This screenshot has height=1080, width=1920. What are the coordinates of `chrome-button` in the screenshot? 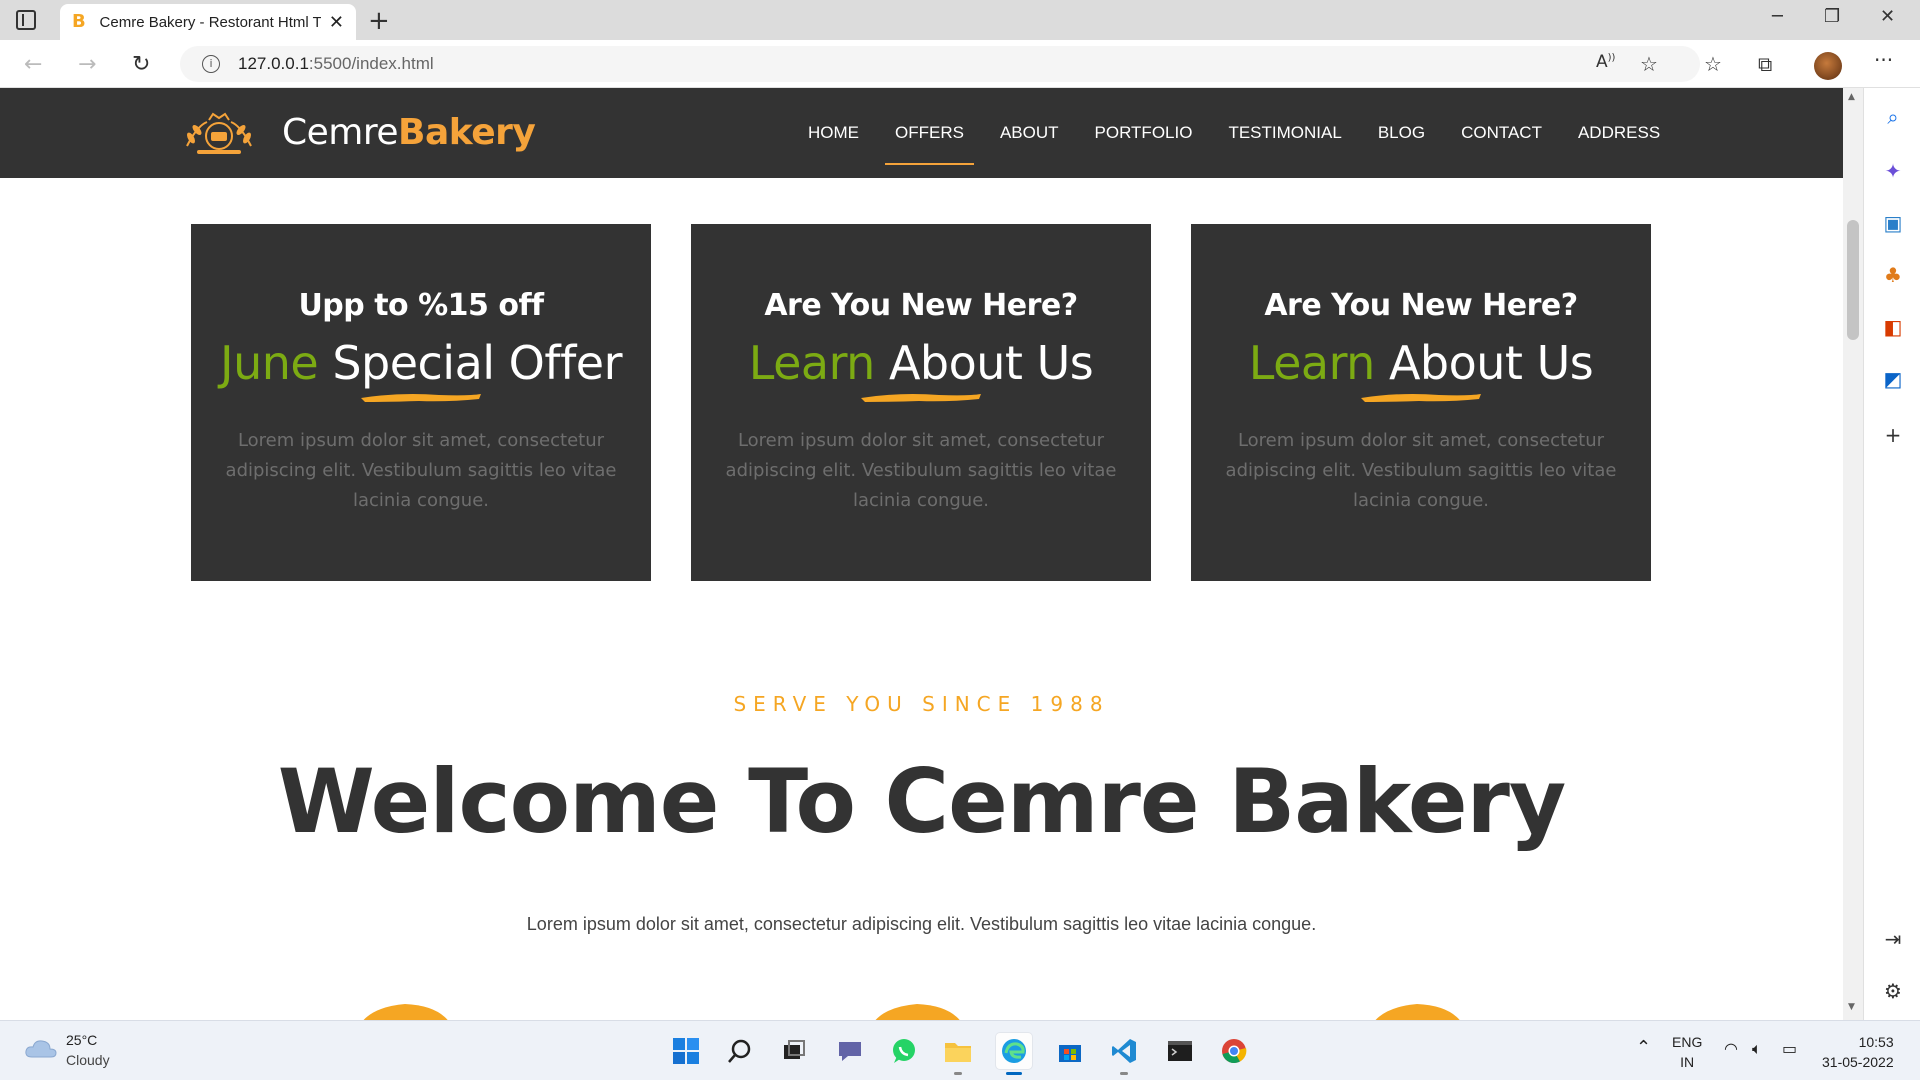 It's located at (1234, 1051).